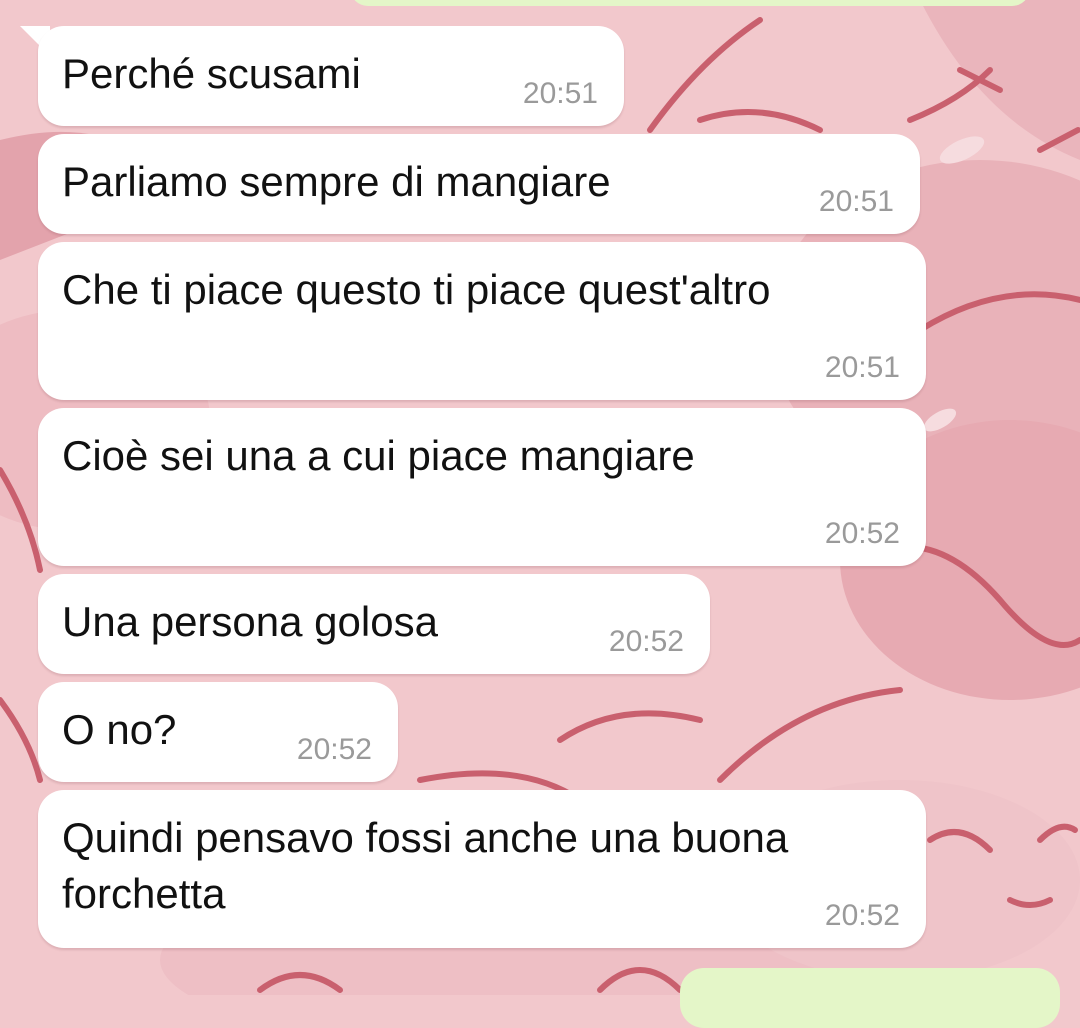  Describe the element at coordinates (690, 3) in the screenshot. I see `outgoing-bubble-partial-top` at that location.